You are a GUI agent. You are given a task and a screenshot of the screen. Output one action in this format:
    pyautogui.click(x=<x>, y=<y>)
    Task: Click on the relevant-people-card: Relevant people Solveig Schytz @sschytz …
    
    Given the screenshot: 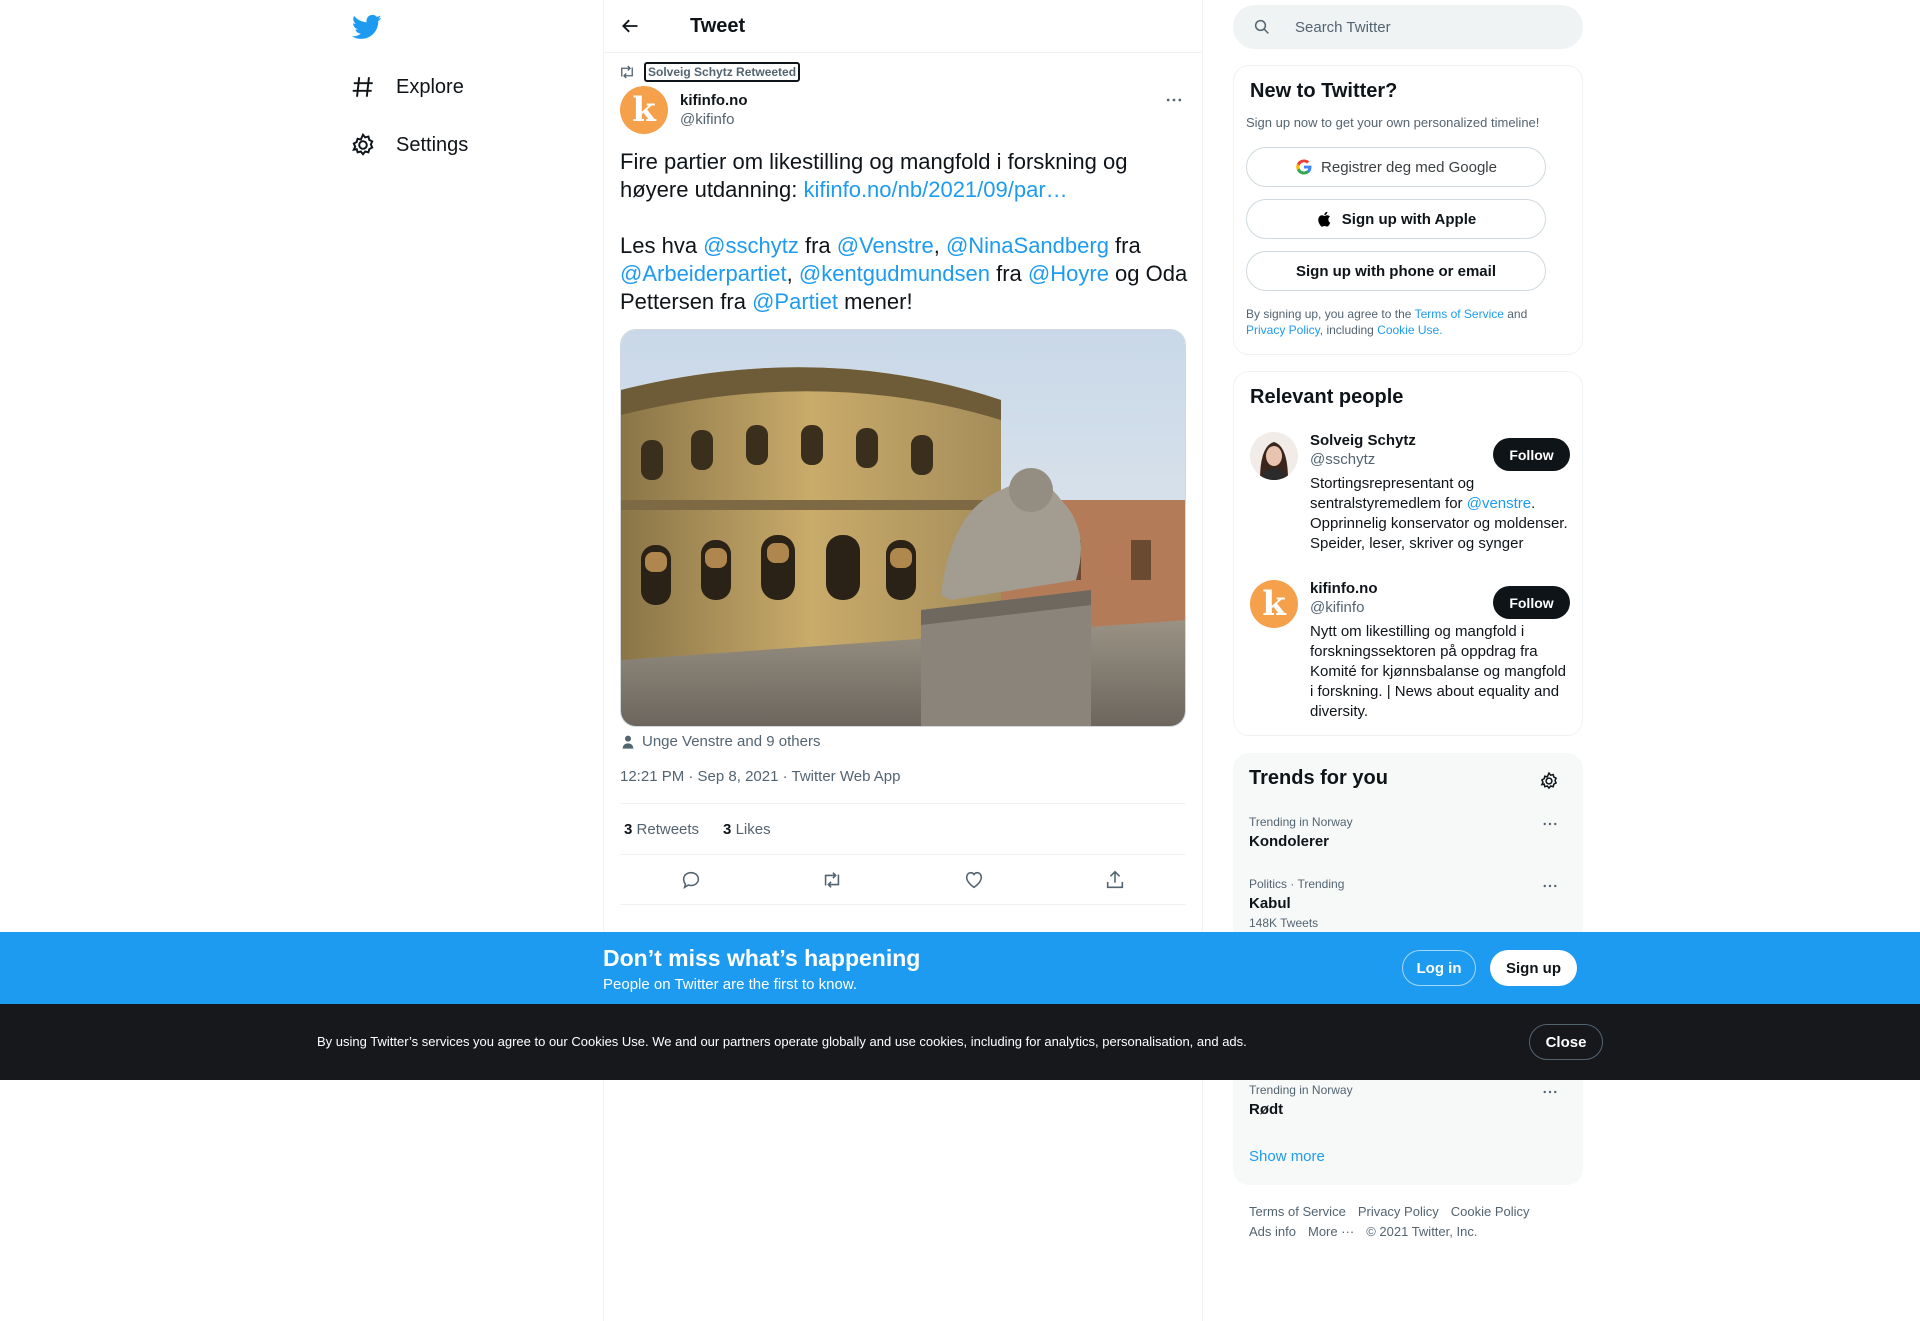 What is the action you would take?
    pyautogui.click(x=1408, y=553)
    